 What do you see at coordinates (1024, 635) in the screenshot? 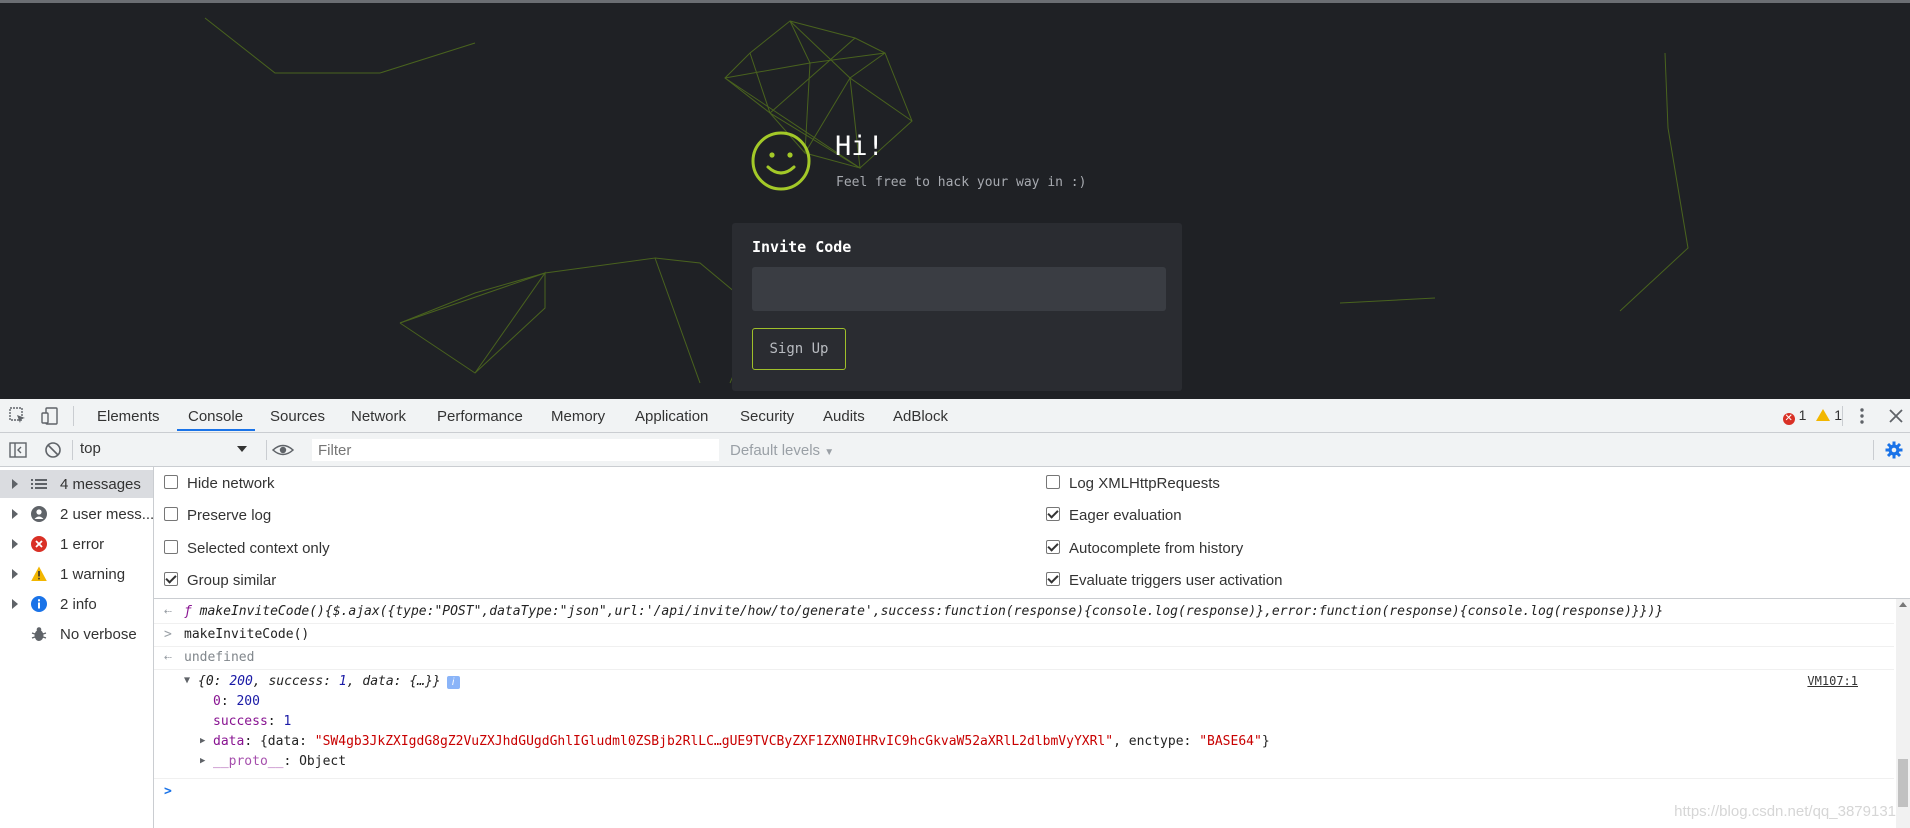
I see `console-input-line: > makeInviteCode()` at bounding box center [1024, 635].